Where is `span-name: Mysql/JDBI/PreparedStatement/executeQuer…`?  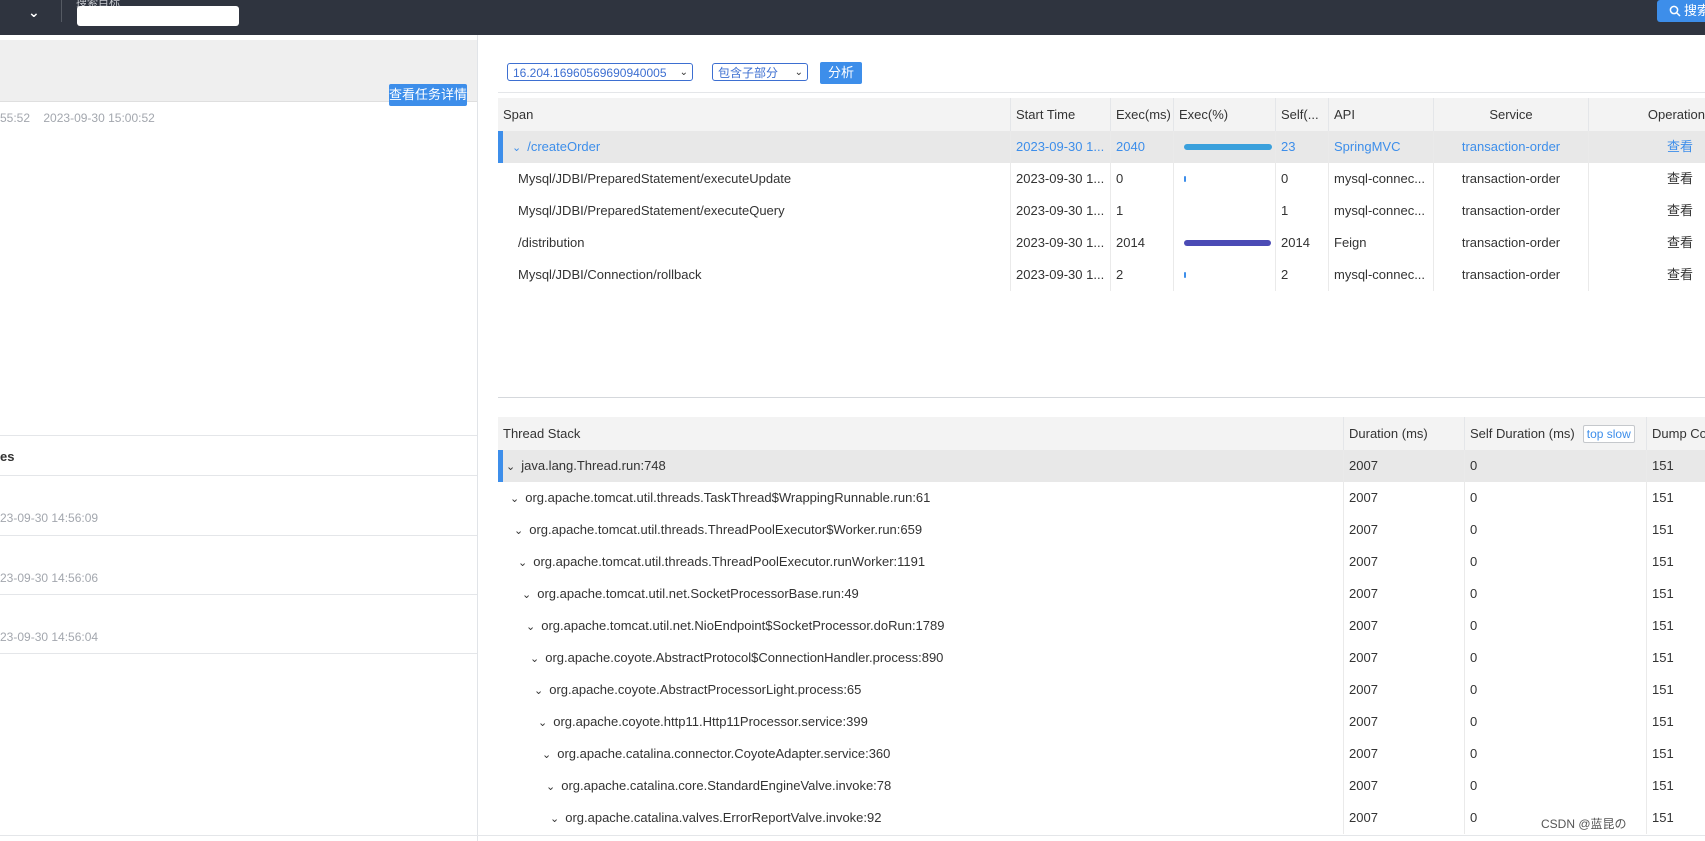
span-name: Mysql/JDBI/PreparedStatement/executeQuer… is located at coordinates (651, 210).